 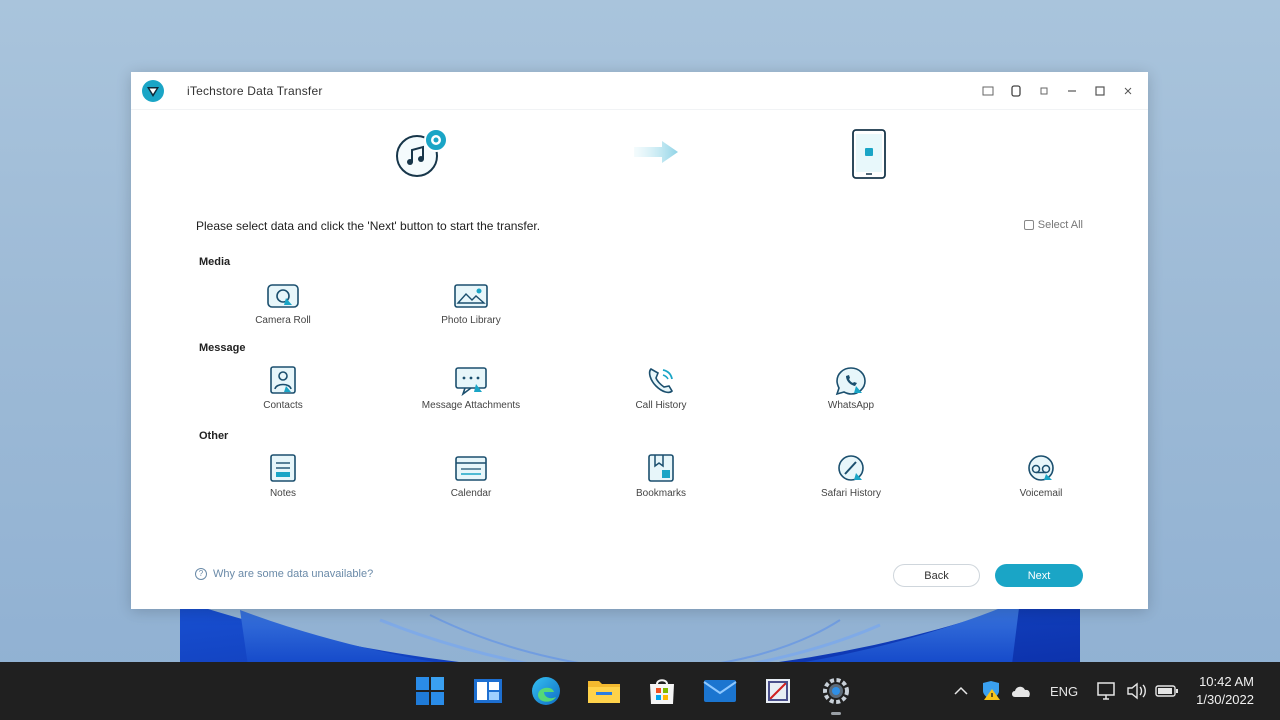 What do you see at coordinates (991, 691) in the screenshot?
I see `security-warning-icon` at bounding box center [991, 691].